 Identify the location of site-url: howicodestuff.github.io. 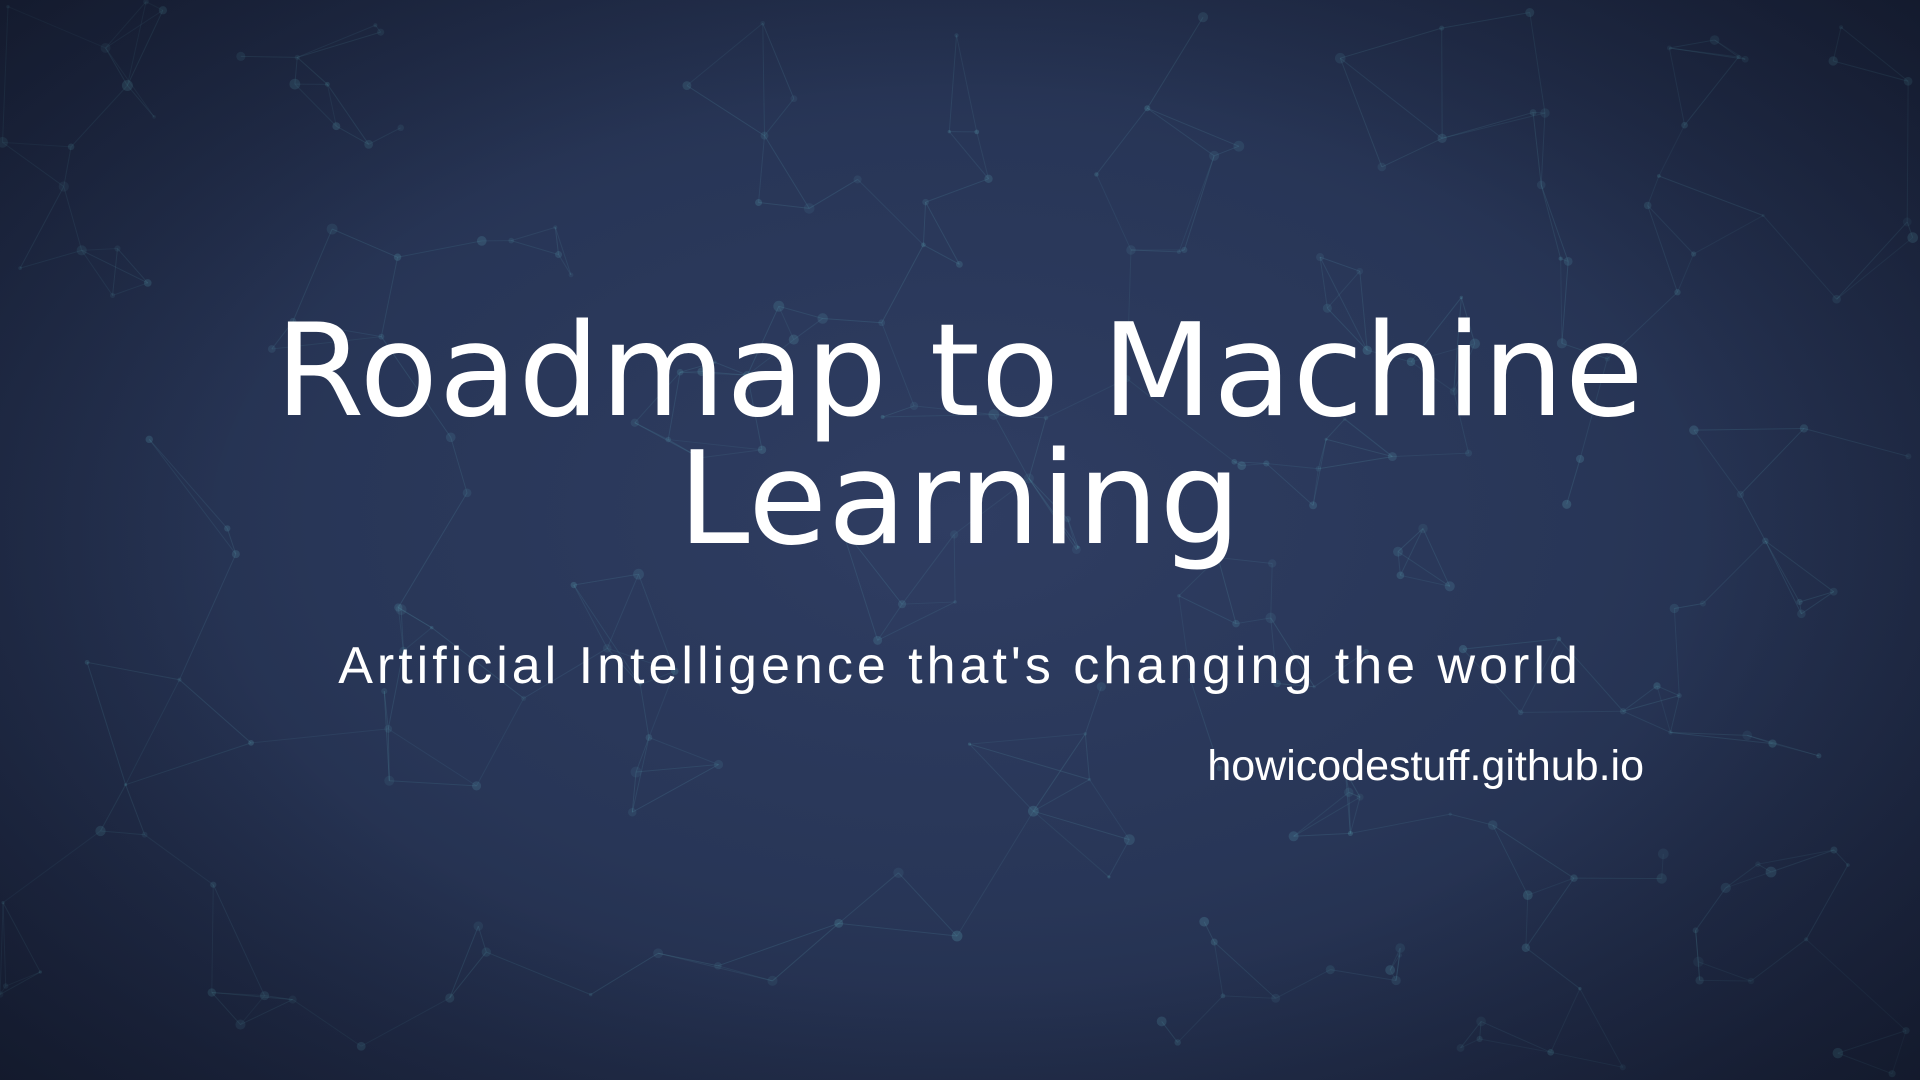
(1425, 766).